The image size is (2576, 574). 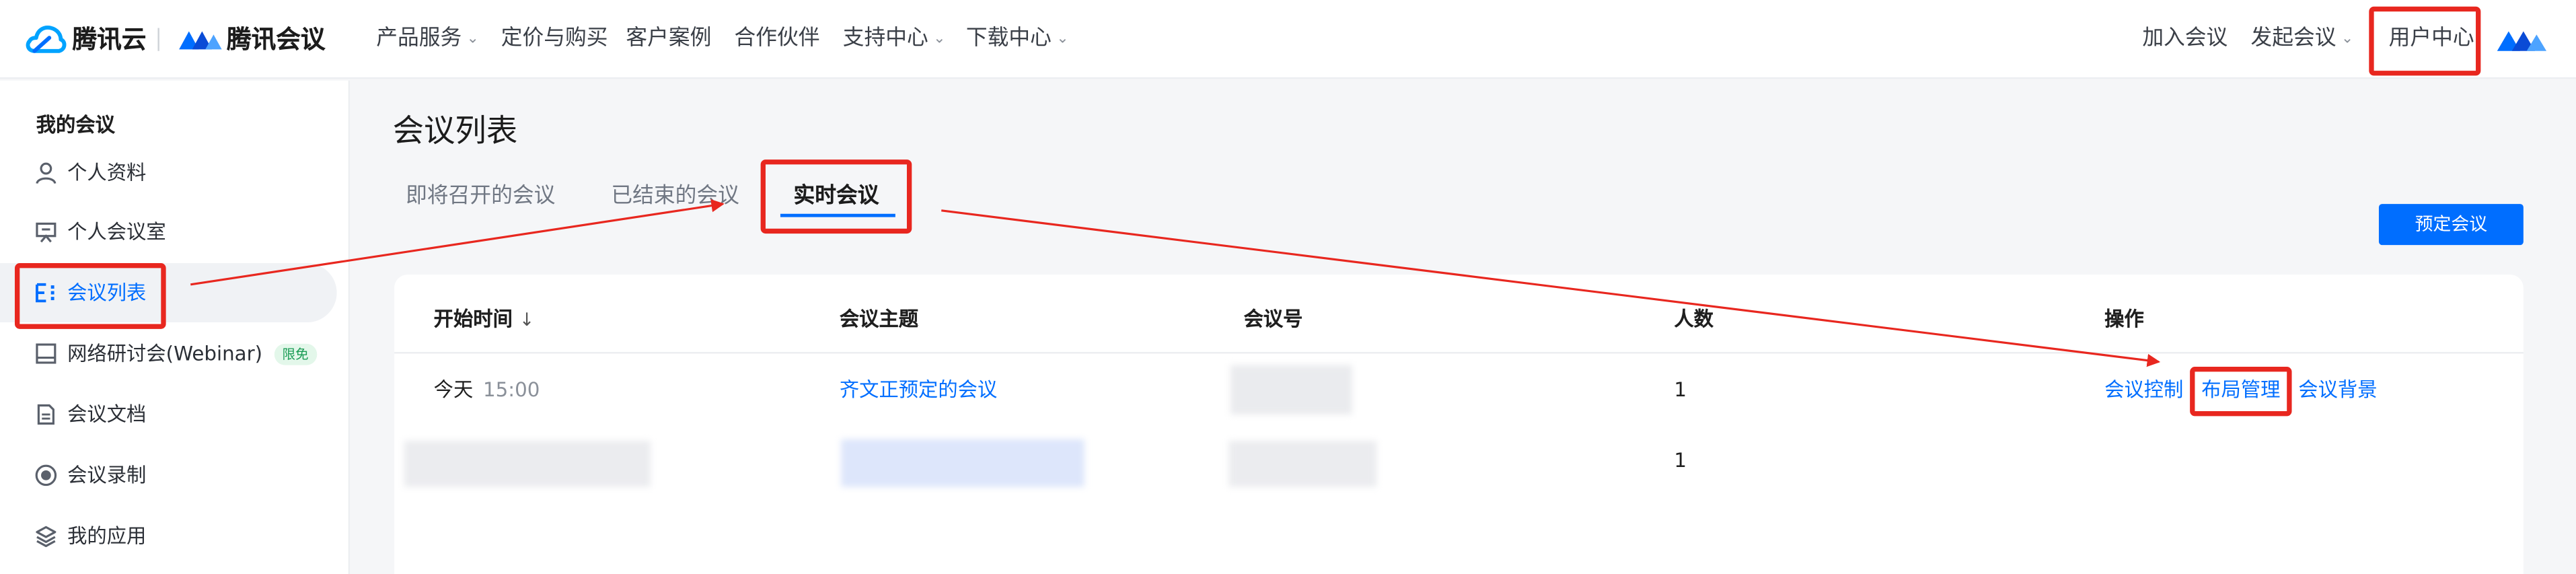 I want to click on apps-icon, so click(x=46, y=537).